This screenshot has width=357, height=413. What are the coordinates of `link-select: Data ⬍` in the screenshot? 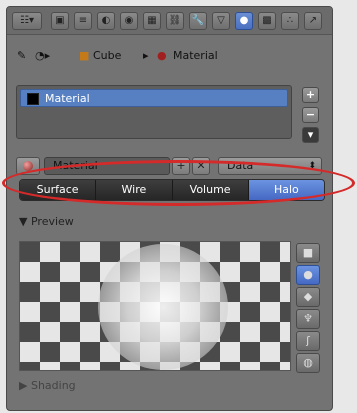 It's located at (270, 166).